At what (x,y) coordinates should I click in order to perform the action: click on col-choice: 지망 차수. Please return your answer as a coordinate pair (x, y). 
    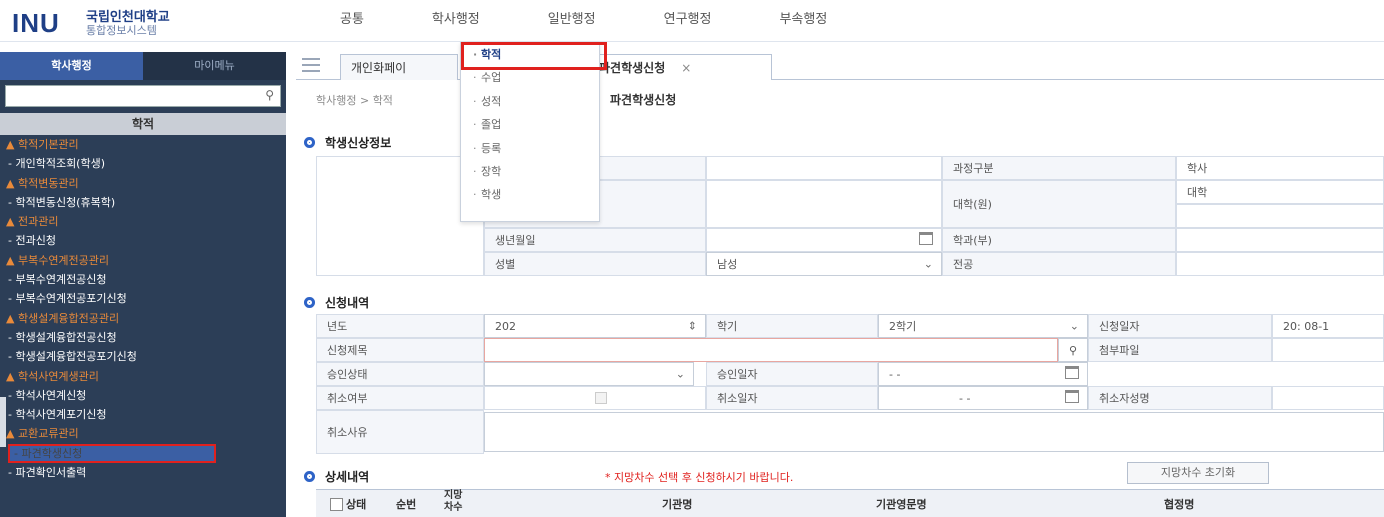
    Looking at the image, I should click on (453, 502).